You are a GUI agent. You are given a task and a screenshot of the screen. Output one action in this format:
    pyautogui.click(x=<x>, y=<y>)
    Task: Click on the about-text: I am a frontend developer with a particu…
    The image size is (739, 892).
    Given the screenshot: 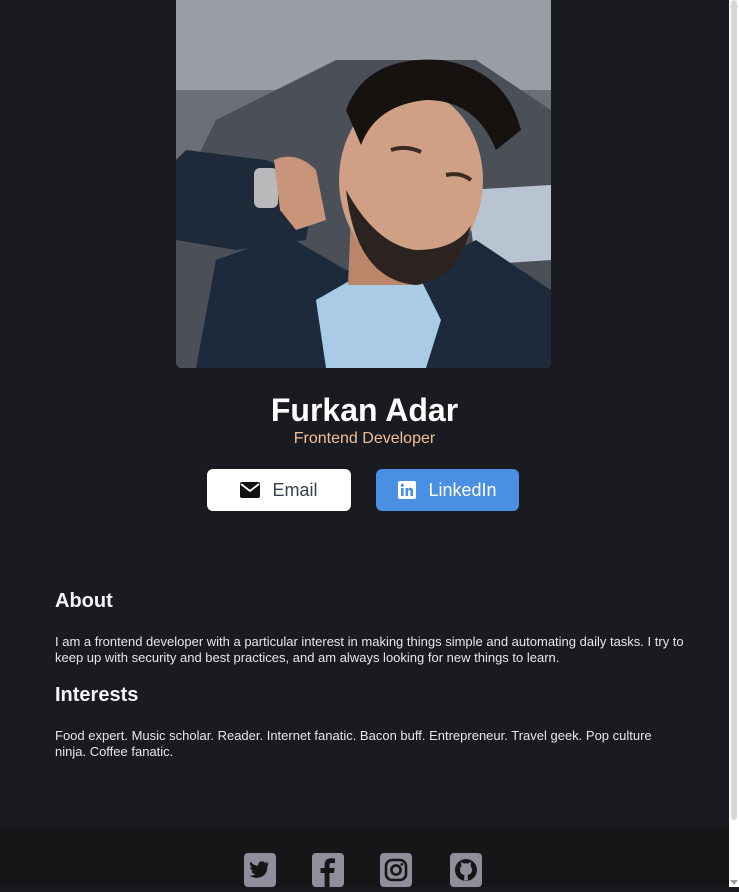 What is the action you would take?
    pyautogui.click(x=369, y=649)
    